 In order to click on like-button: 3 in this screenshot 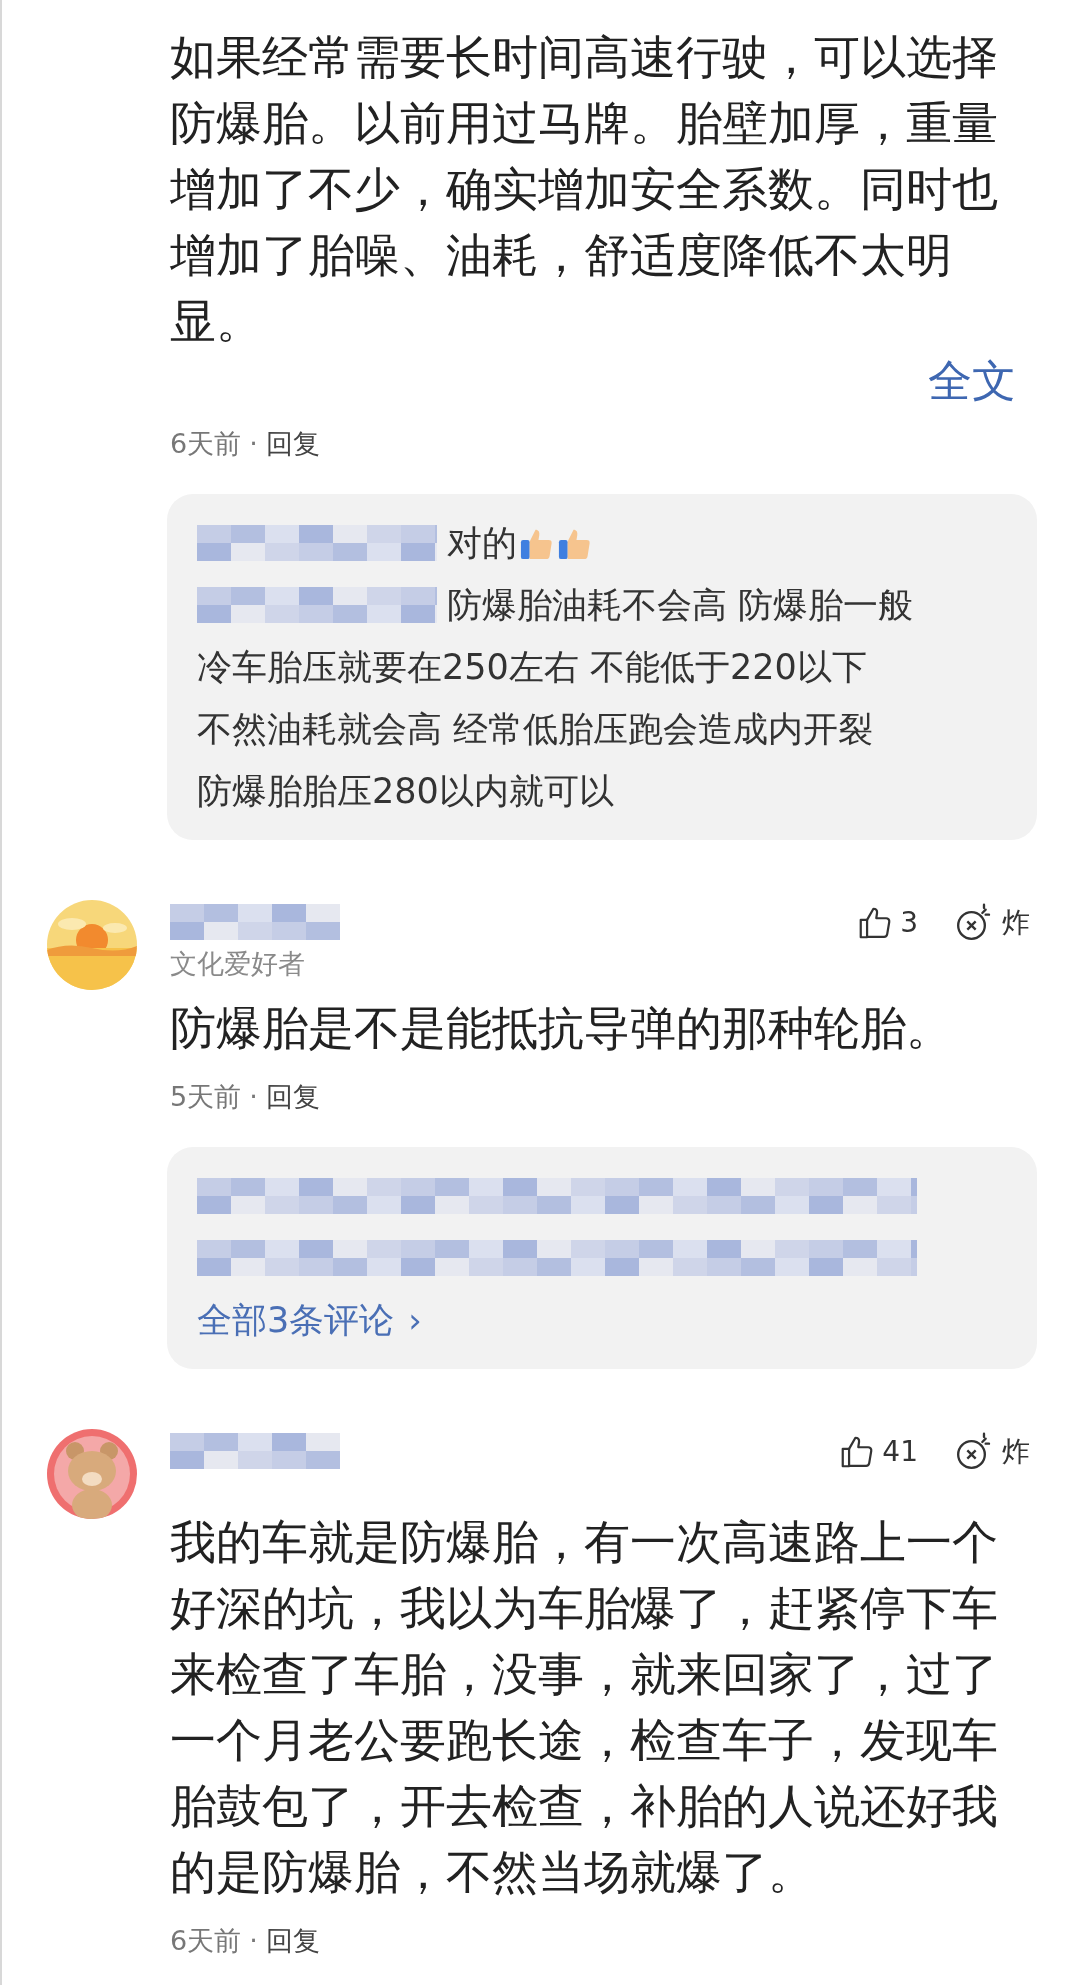, I will do `click(887, 923)`.